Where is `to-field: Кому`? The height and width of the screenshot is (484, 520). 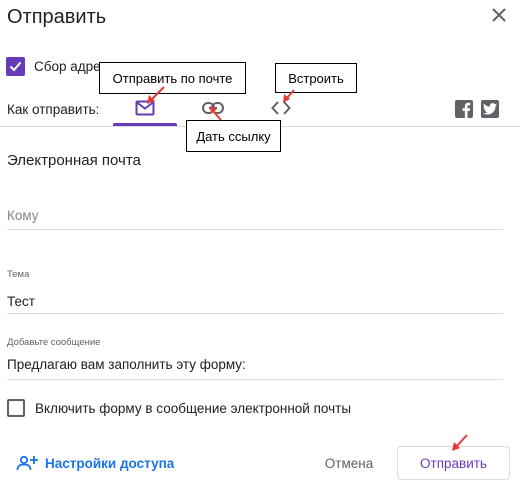 to-field: Кому is located at coordinates (255, 214).